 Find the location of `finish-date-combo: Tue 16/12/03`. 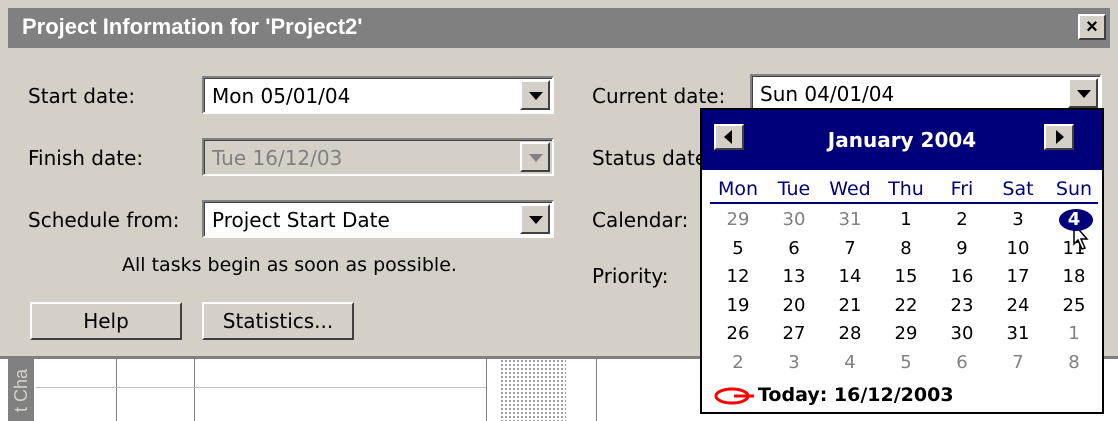

finish-date-combo: Tue 16/12/03 is located at coordinates (378, 157).